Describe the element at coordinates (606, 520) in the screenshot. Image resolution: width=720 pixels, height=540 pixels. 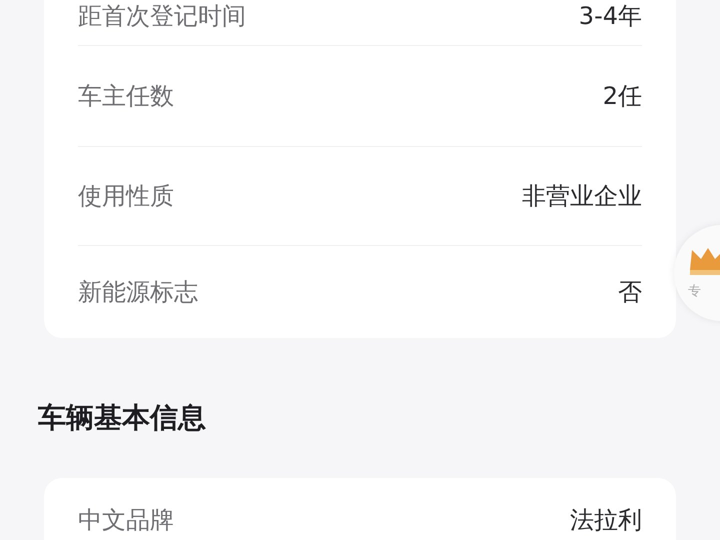
I see `row-value: 法拉利` at that location.